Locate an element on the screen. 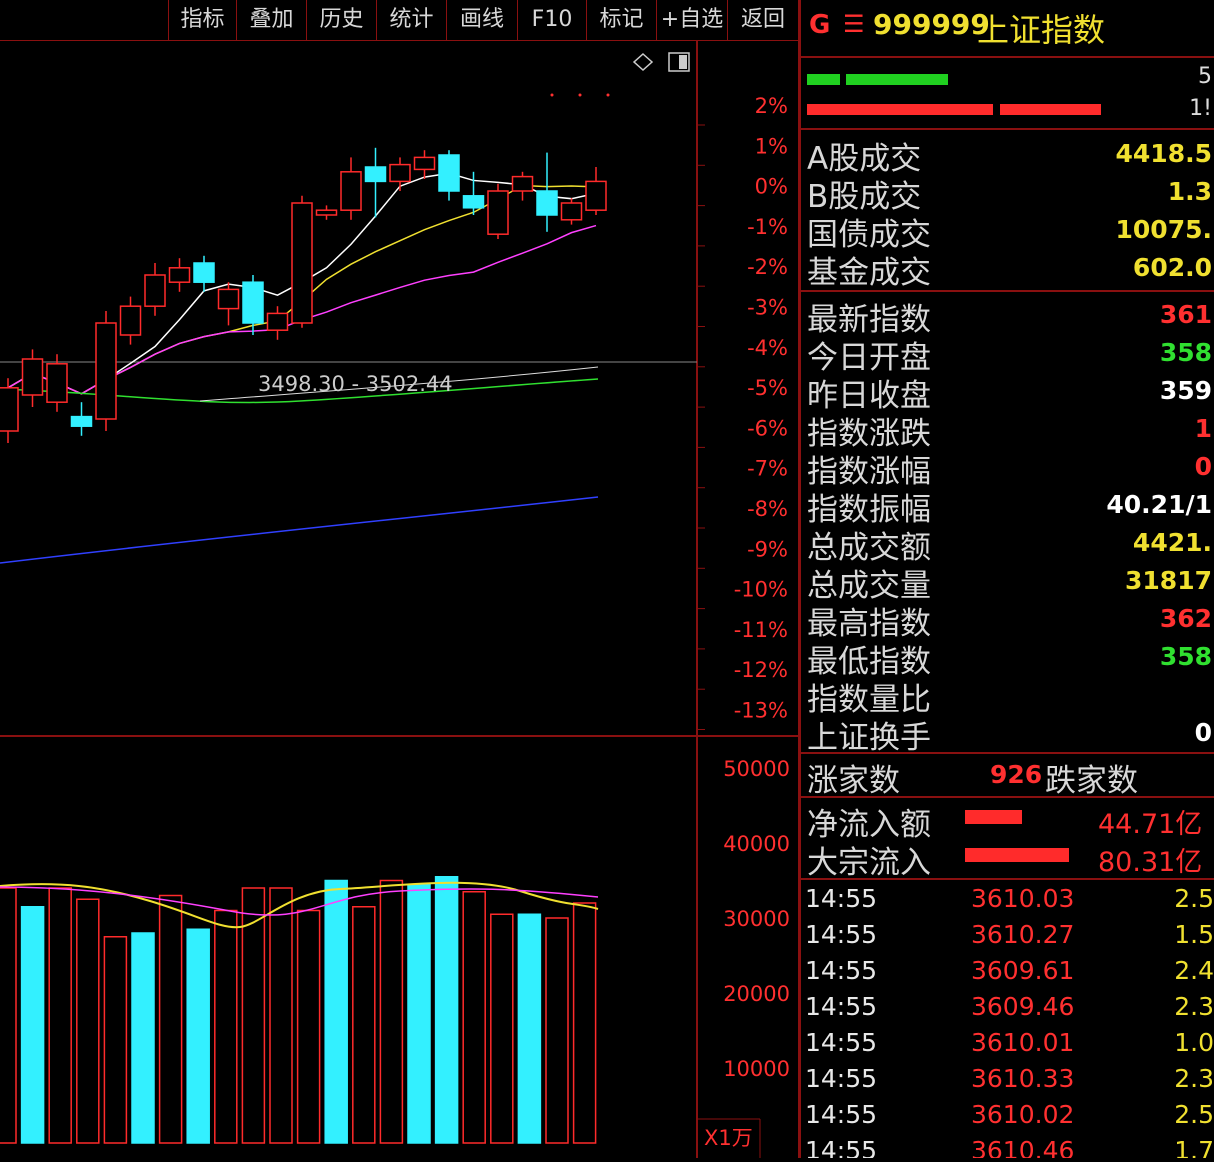 The height and width of the screenshot is (1162, 1214). percent-tick-label: -4% is located at coordinates (767, 348).